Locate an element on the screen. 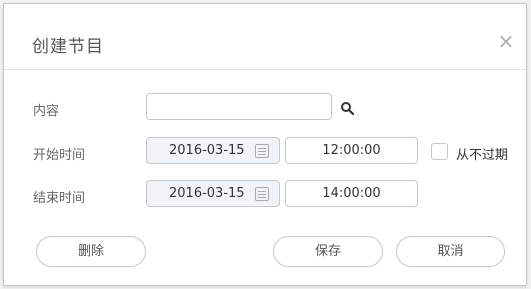 The width and height of the screenshot is (531, 289). end-time-field: 14:00:00 is located at coordinates (351, 193).